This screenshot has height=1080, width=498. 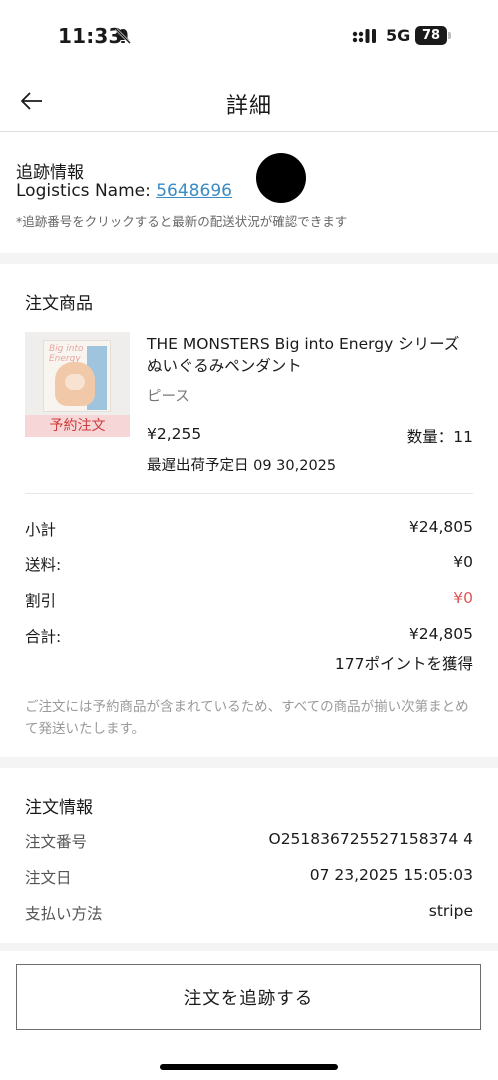 I want to click on order-date: 07 23,2025 15:05:03, so click(x=391, y=875).